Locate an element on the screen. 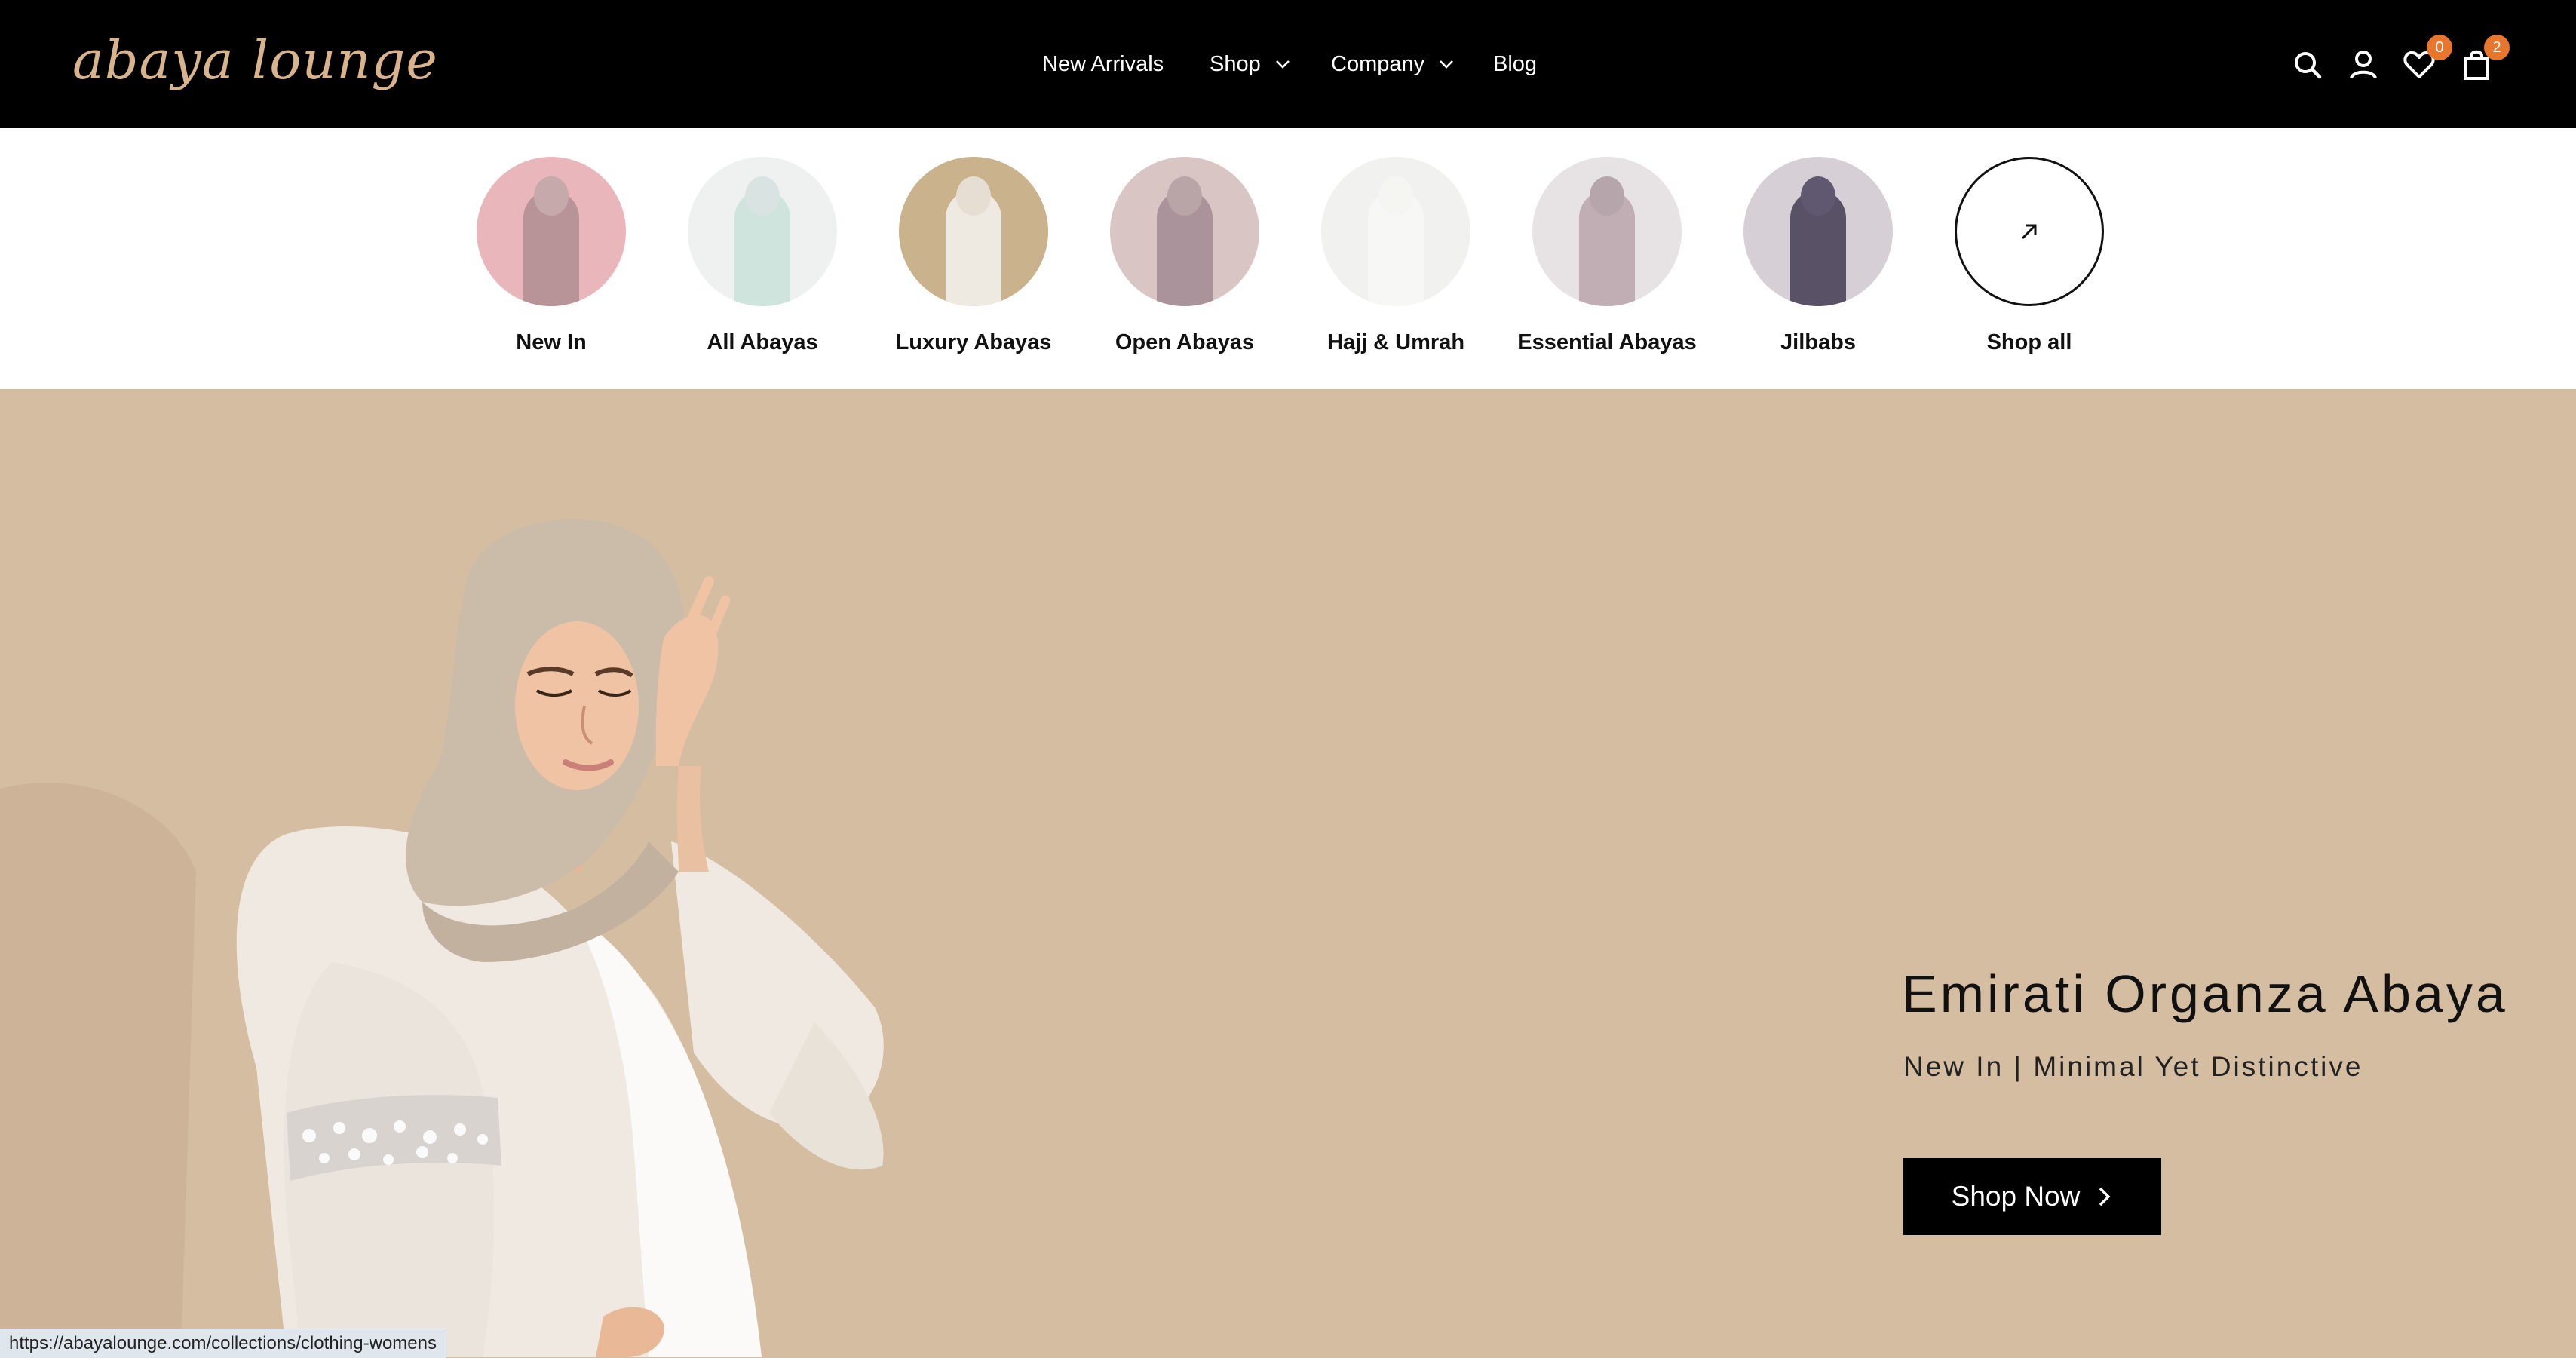 Image resolution: width=2576 pixels, height=1358 pixels. cart-button: 2 is located at coordinates (2482, 61).